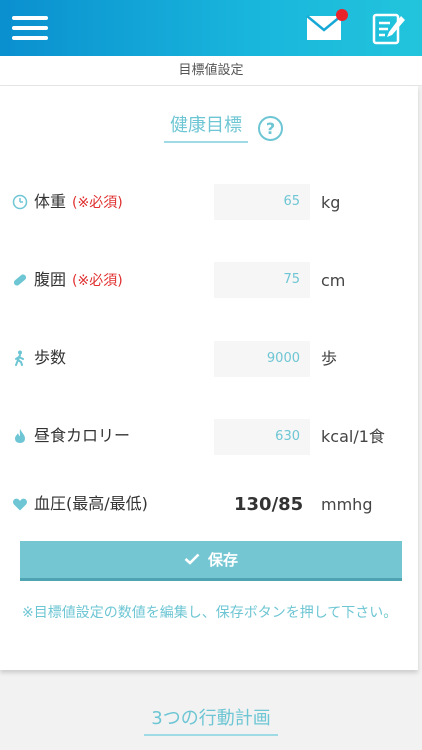  Describe the element at coordinates (262, 359) in the screenshot. I see `steps-input` at that location.